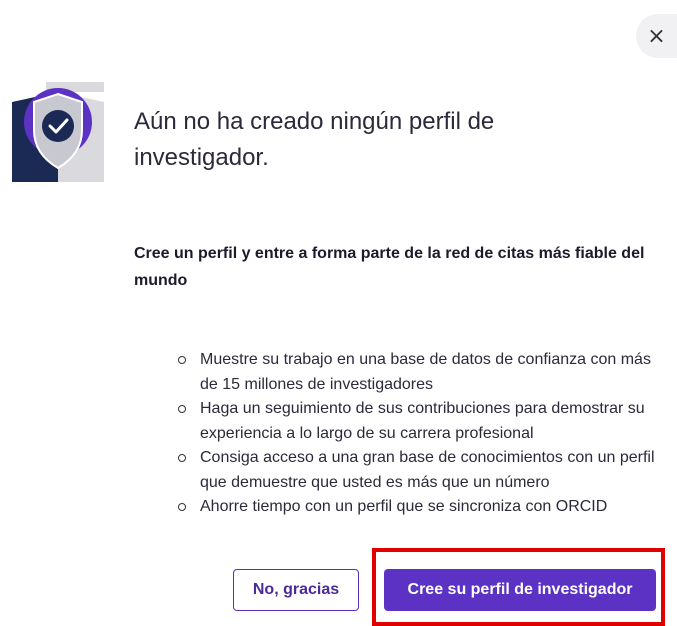 The height and width of the screenshot is (626, 677). I want to click on close-icon: ×, so click(656, 36).